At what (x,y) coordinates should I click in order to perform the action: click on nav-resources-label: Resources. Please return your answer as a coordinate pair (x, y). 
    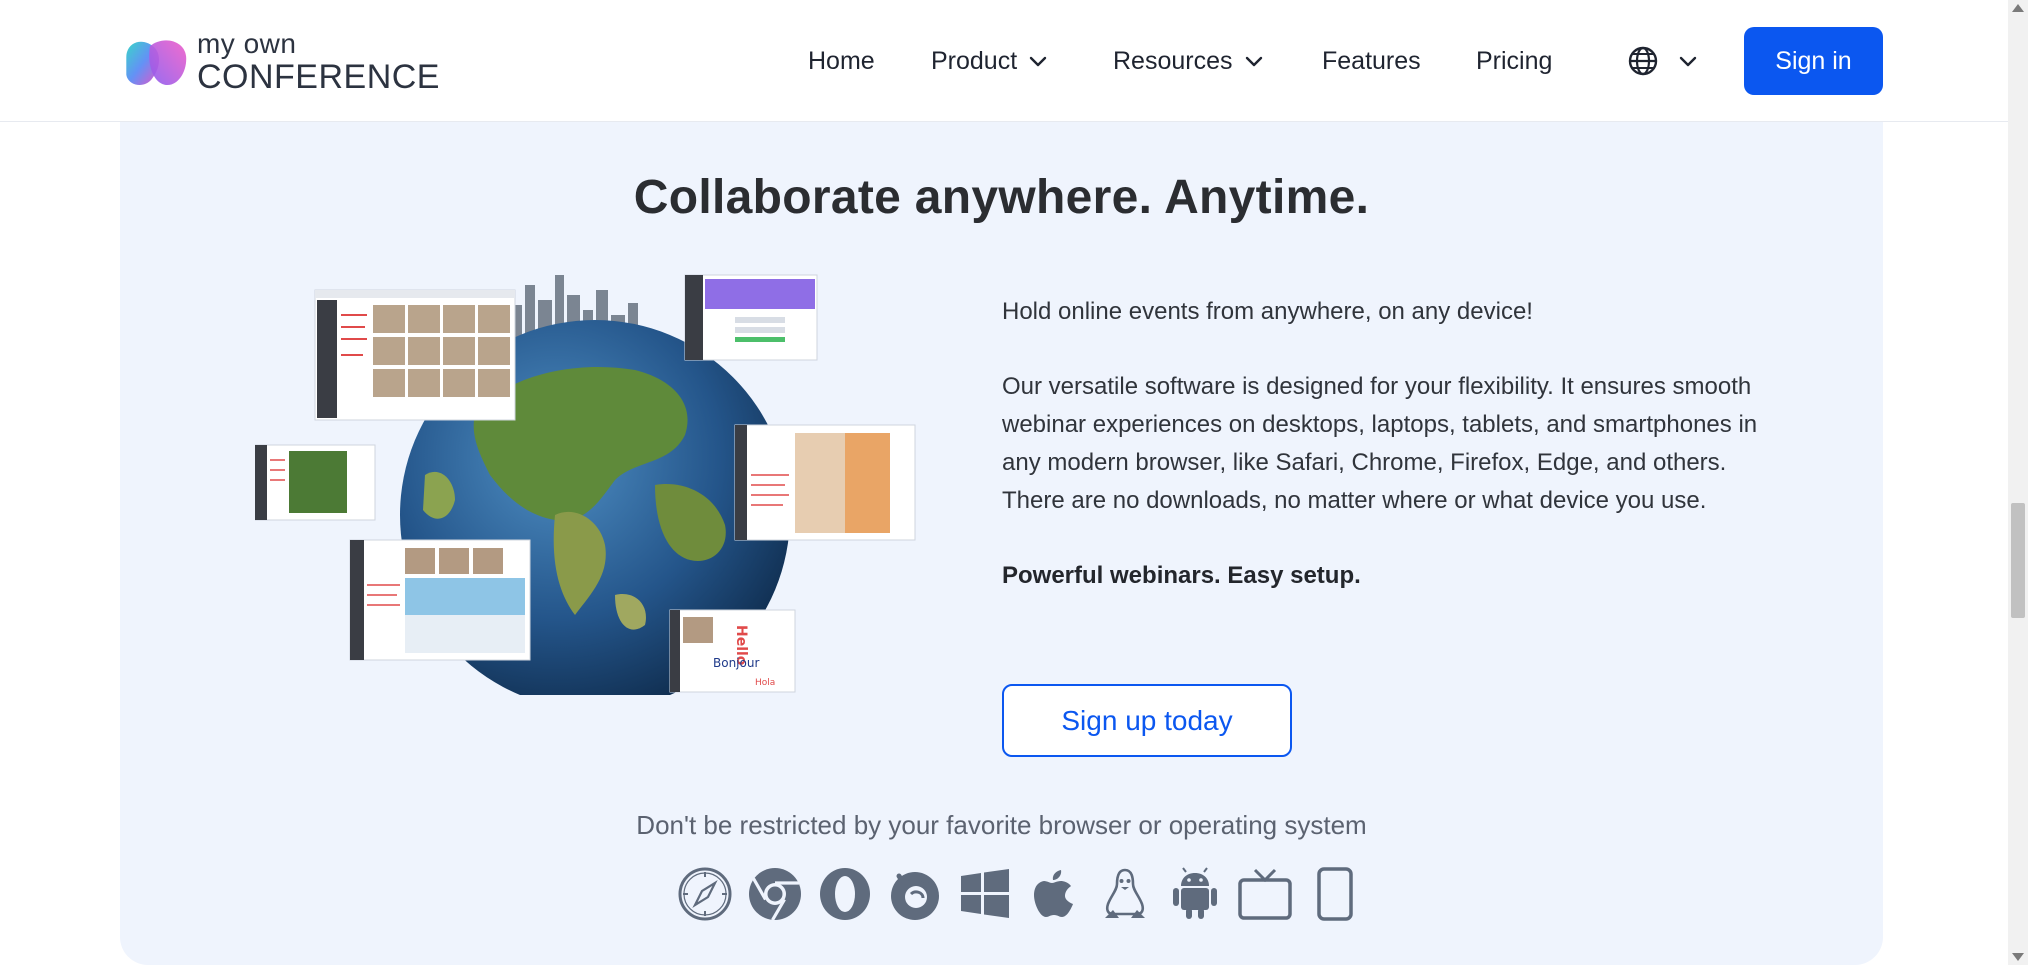
    Looking at the image, I should click on (1173, 61).